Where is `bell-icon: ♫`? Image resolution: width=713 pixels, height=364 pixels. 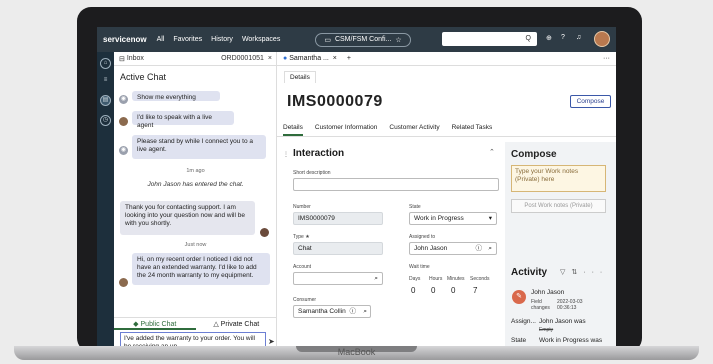 bell-icon: ♫ is located at coordinates (578, 37).